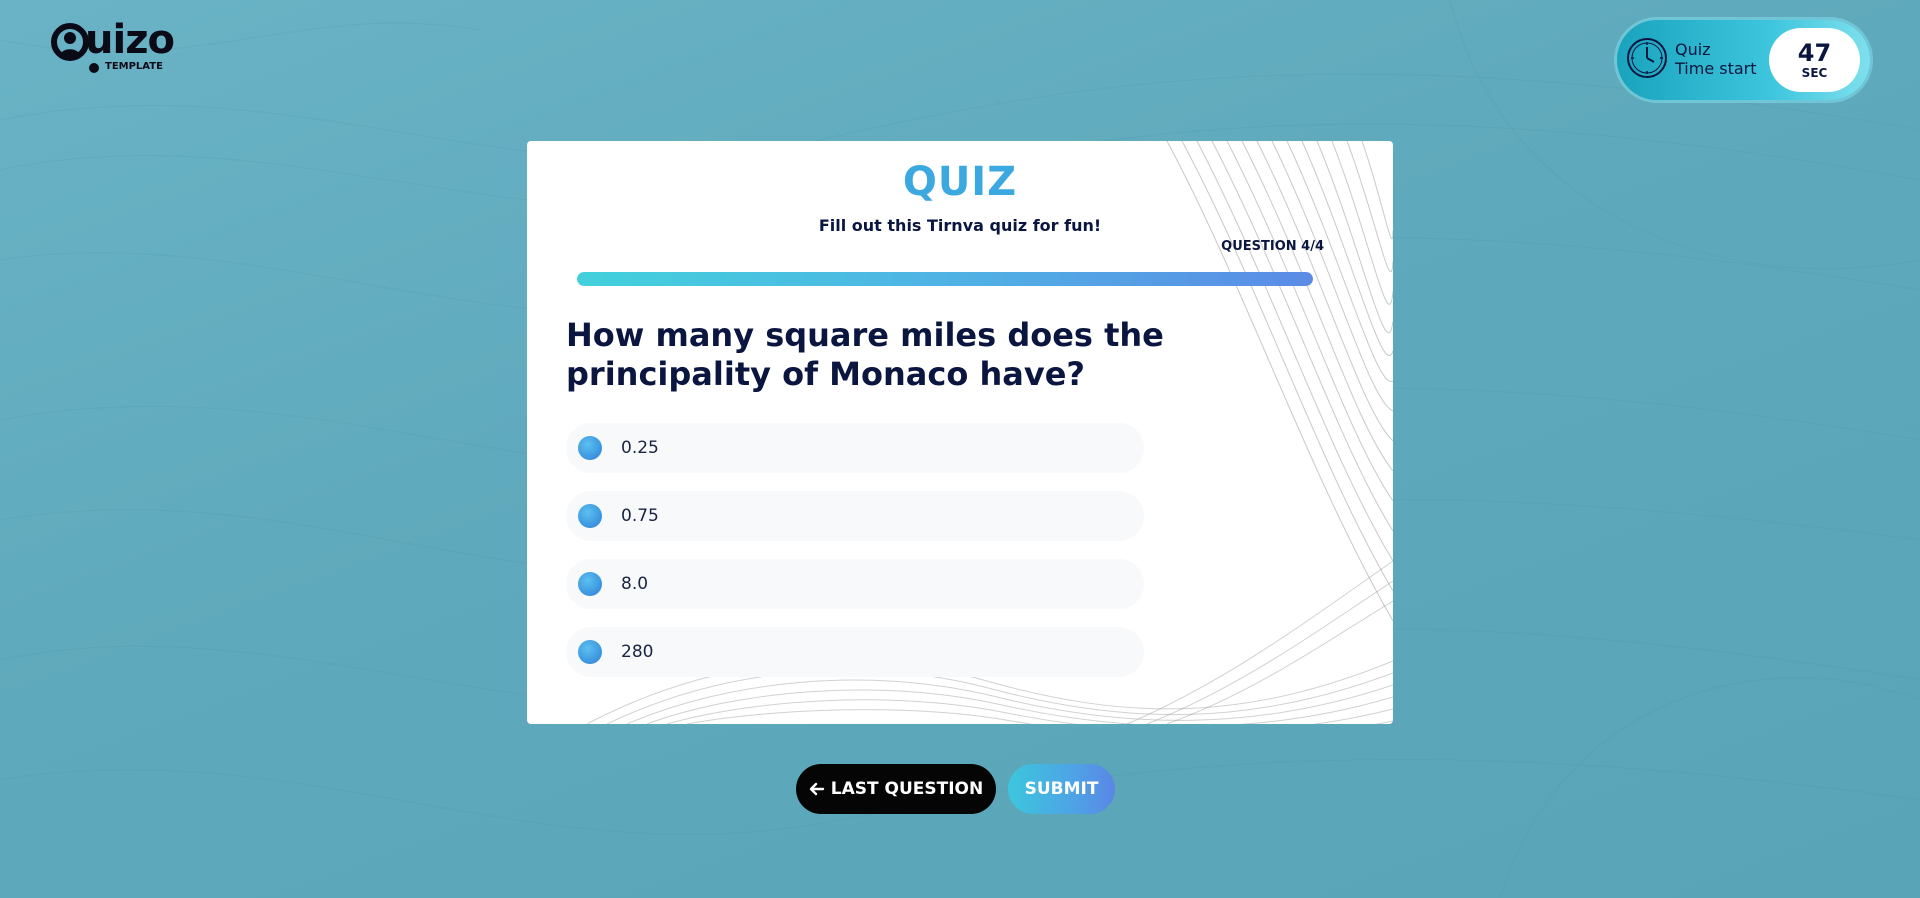 Image resolution: width=1920 pixels, height=898 pixels. Describe the element at coordinates (1693, 49) in the screenshot. I see `timer-label-line1: Quiz` at that location.